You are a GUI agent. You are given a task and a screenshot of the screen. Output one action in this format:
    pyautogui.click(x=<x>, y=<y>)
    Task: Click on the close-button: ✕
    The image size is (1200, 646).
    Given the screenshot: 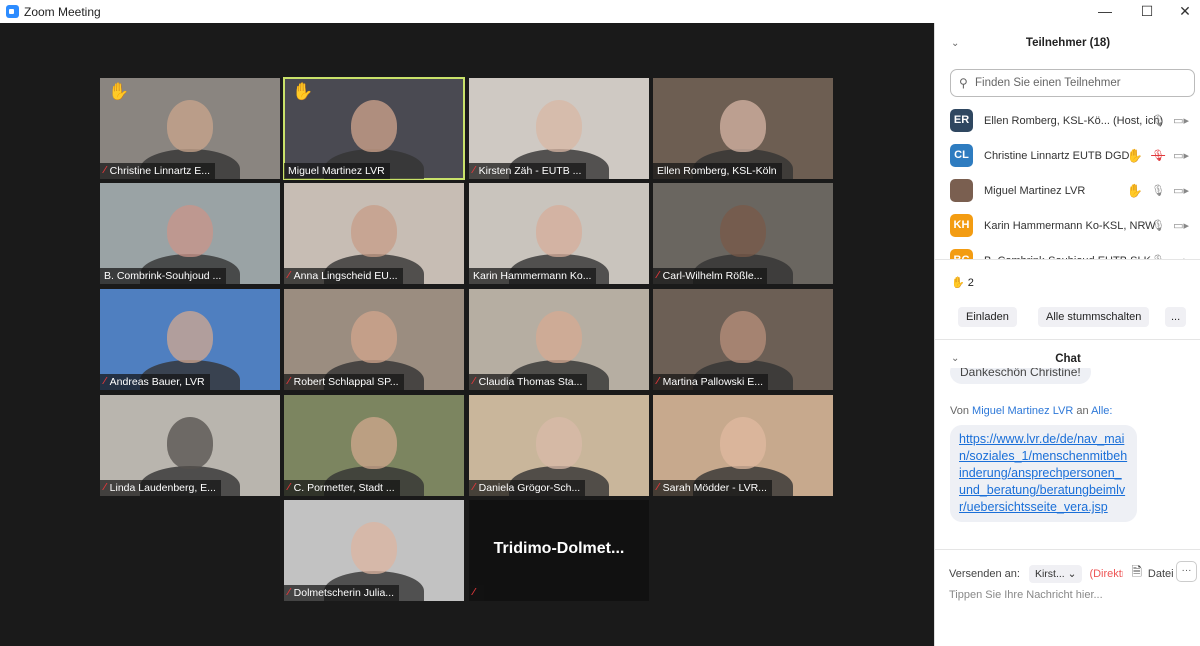 What is the action you would take?
    pyautogui.click(x=1182, y=11)
    